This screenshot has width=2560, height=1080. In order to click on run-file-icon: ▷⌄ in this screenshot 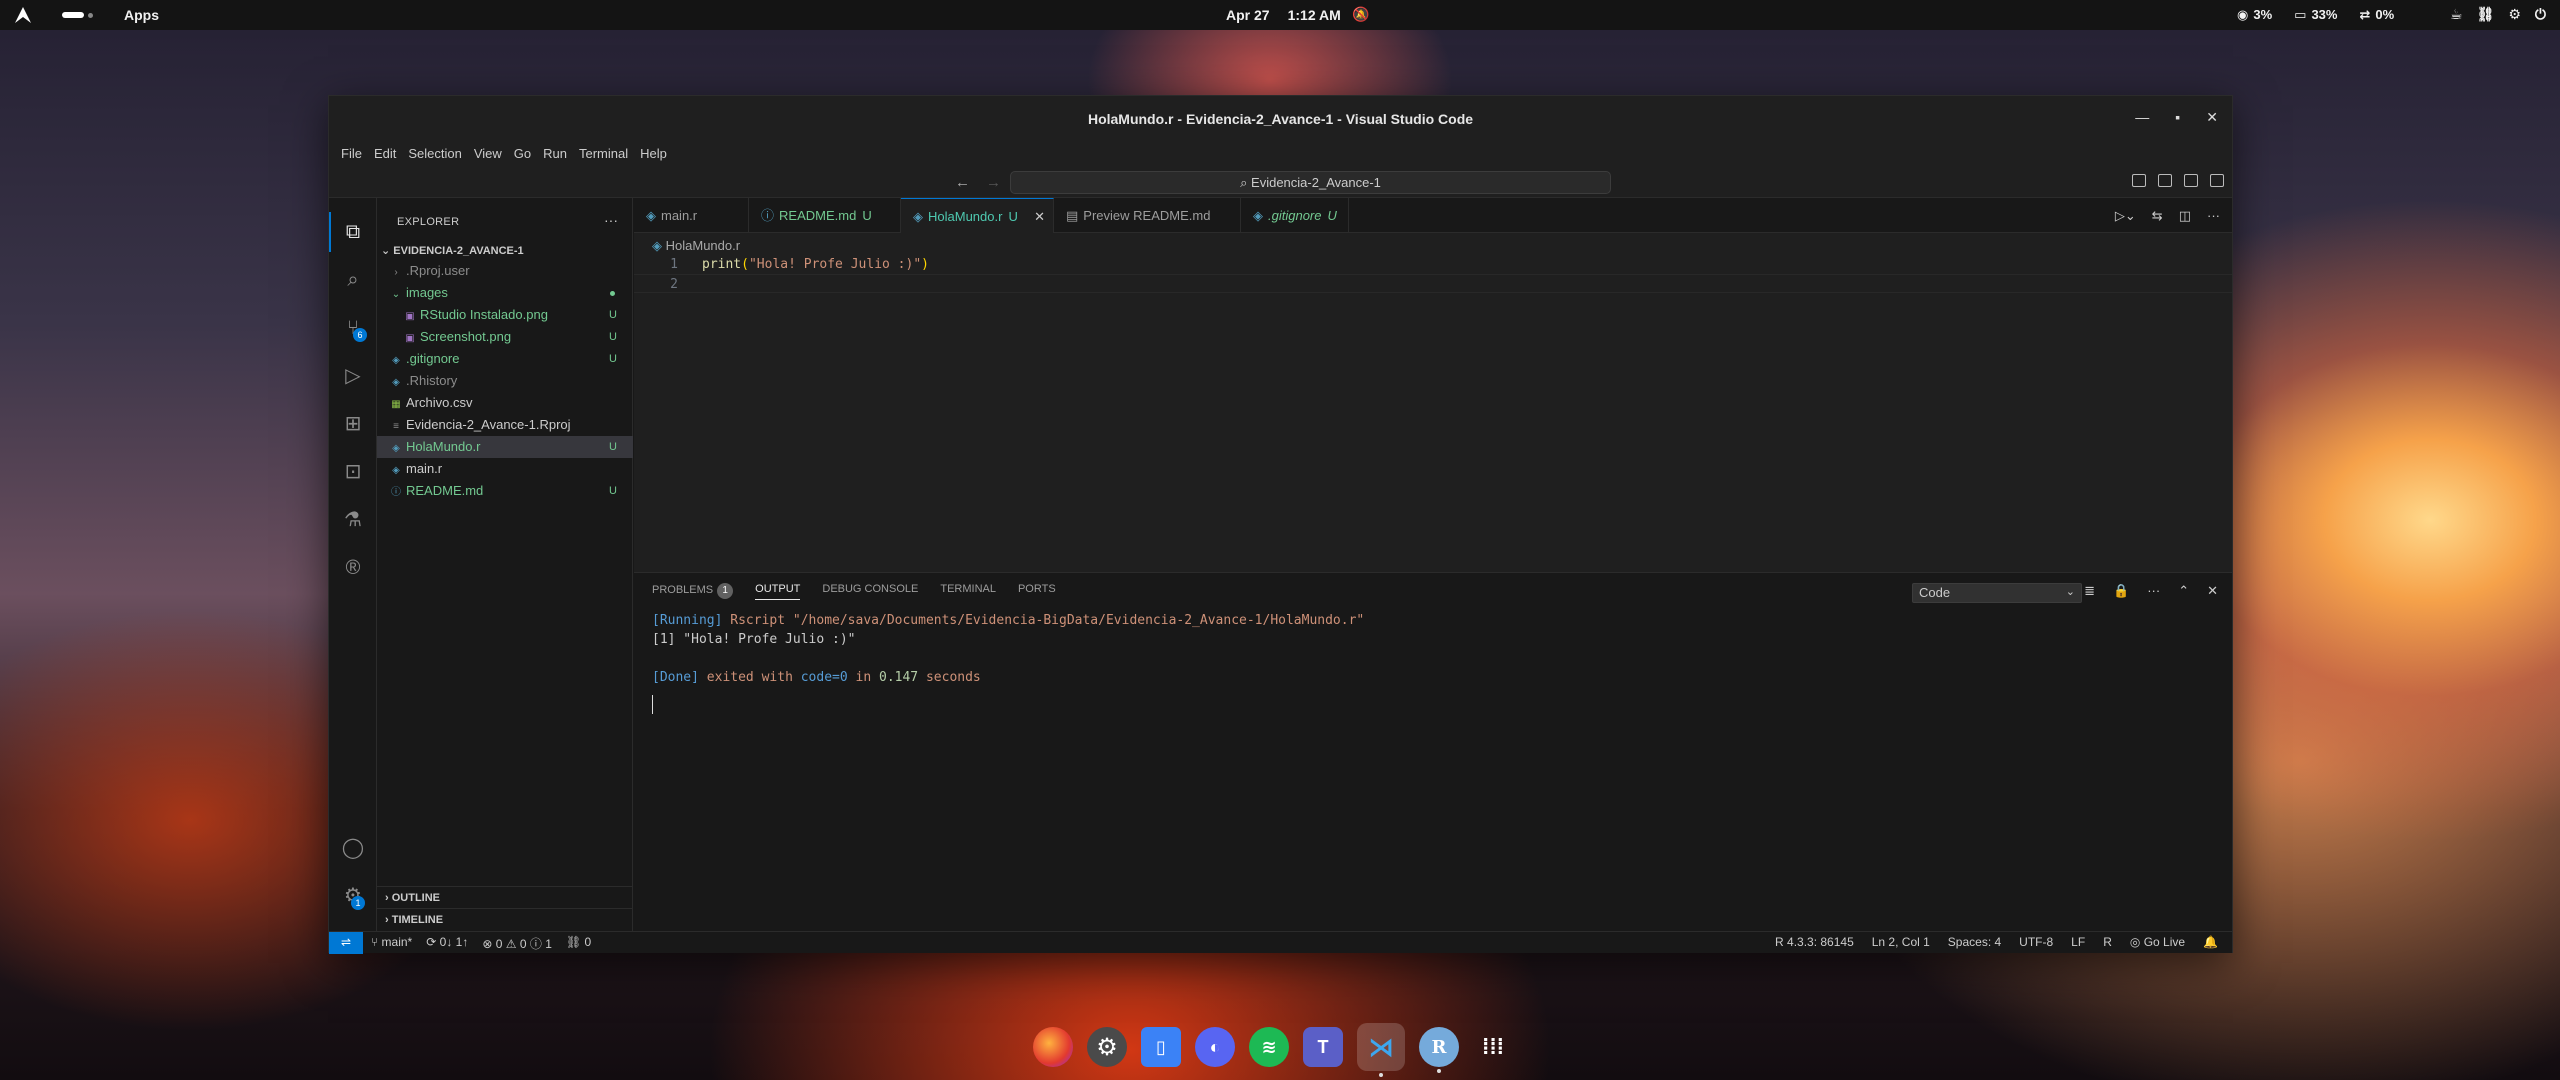, I will do `click(2125, 216)`.